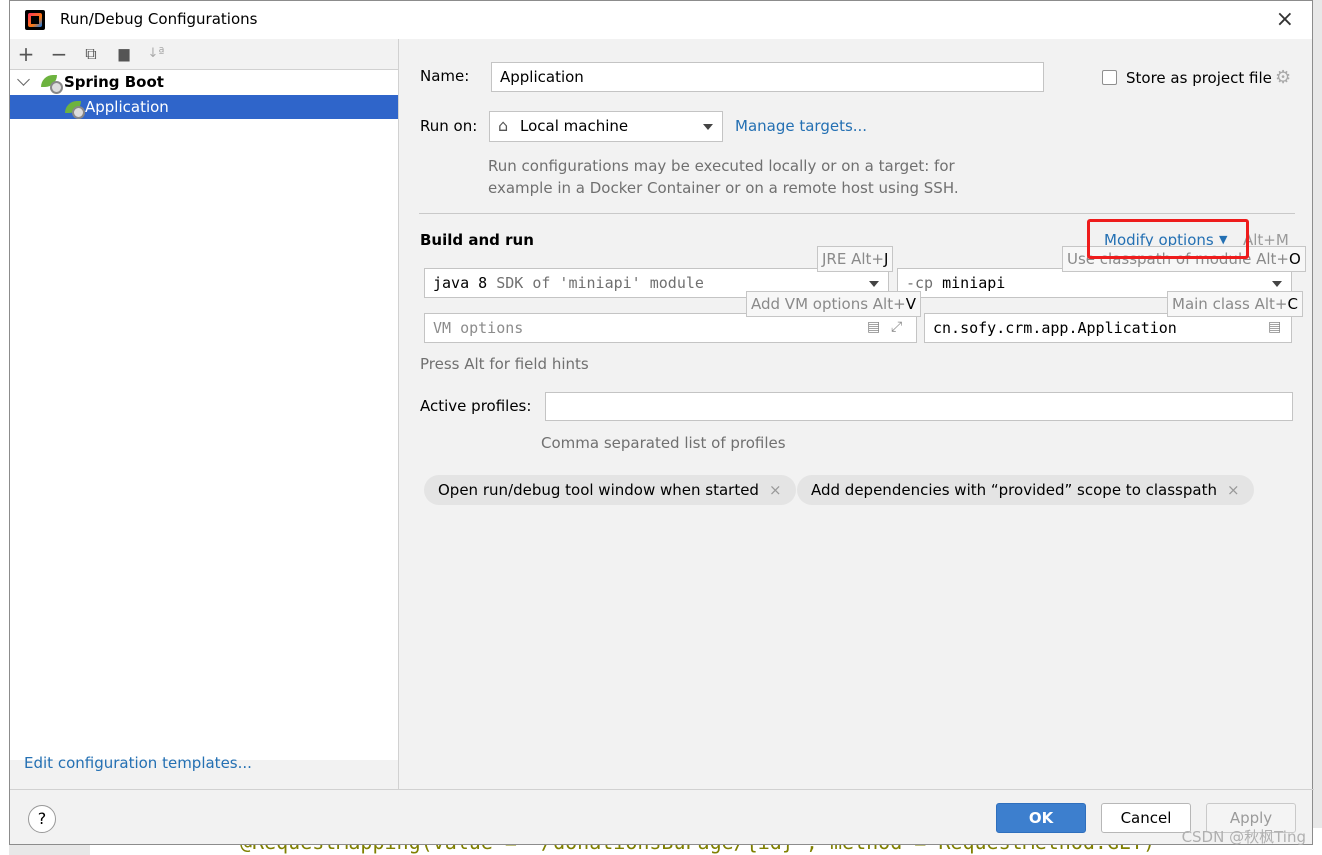 This screenshot has width=1322, height=855. What do you see at coordinates (600, 283) in the screenshot?
I see `jre-description: SDK of 'miniapi' module` at bounding box center [600, 283].